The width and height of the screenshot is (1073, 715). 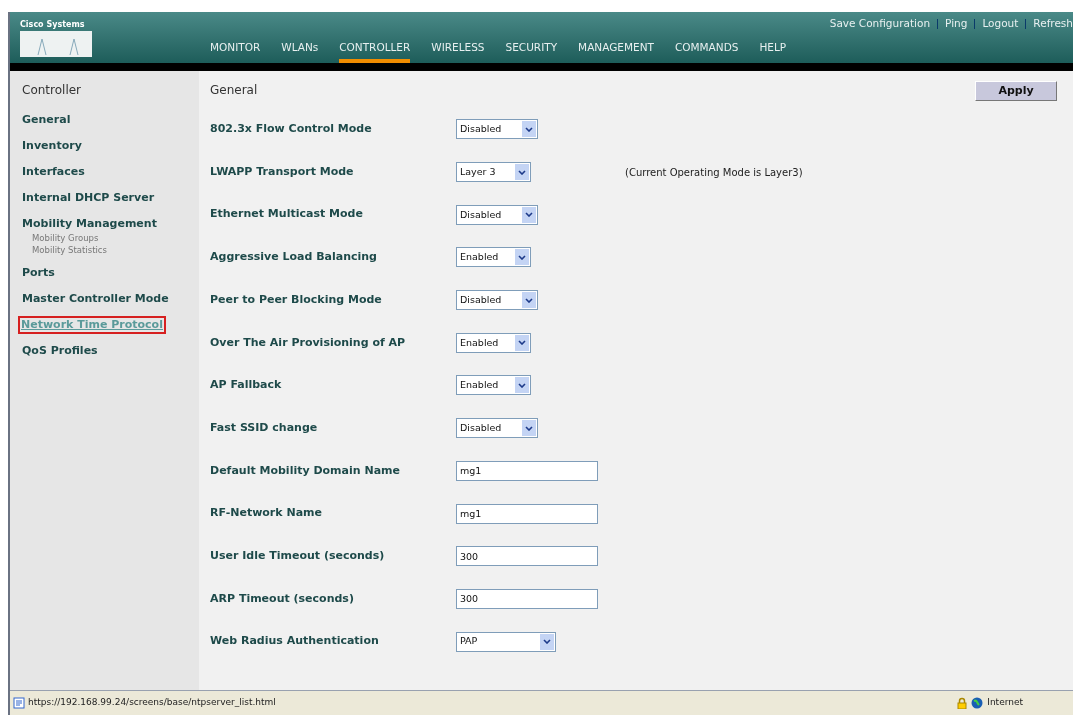 I want to click on globe-icon, so click(x=977, y=703).